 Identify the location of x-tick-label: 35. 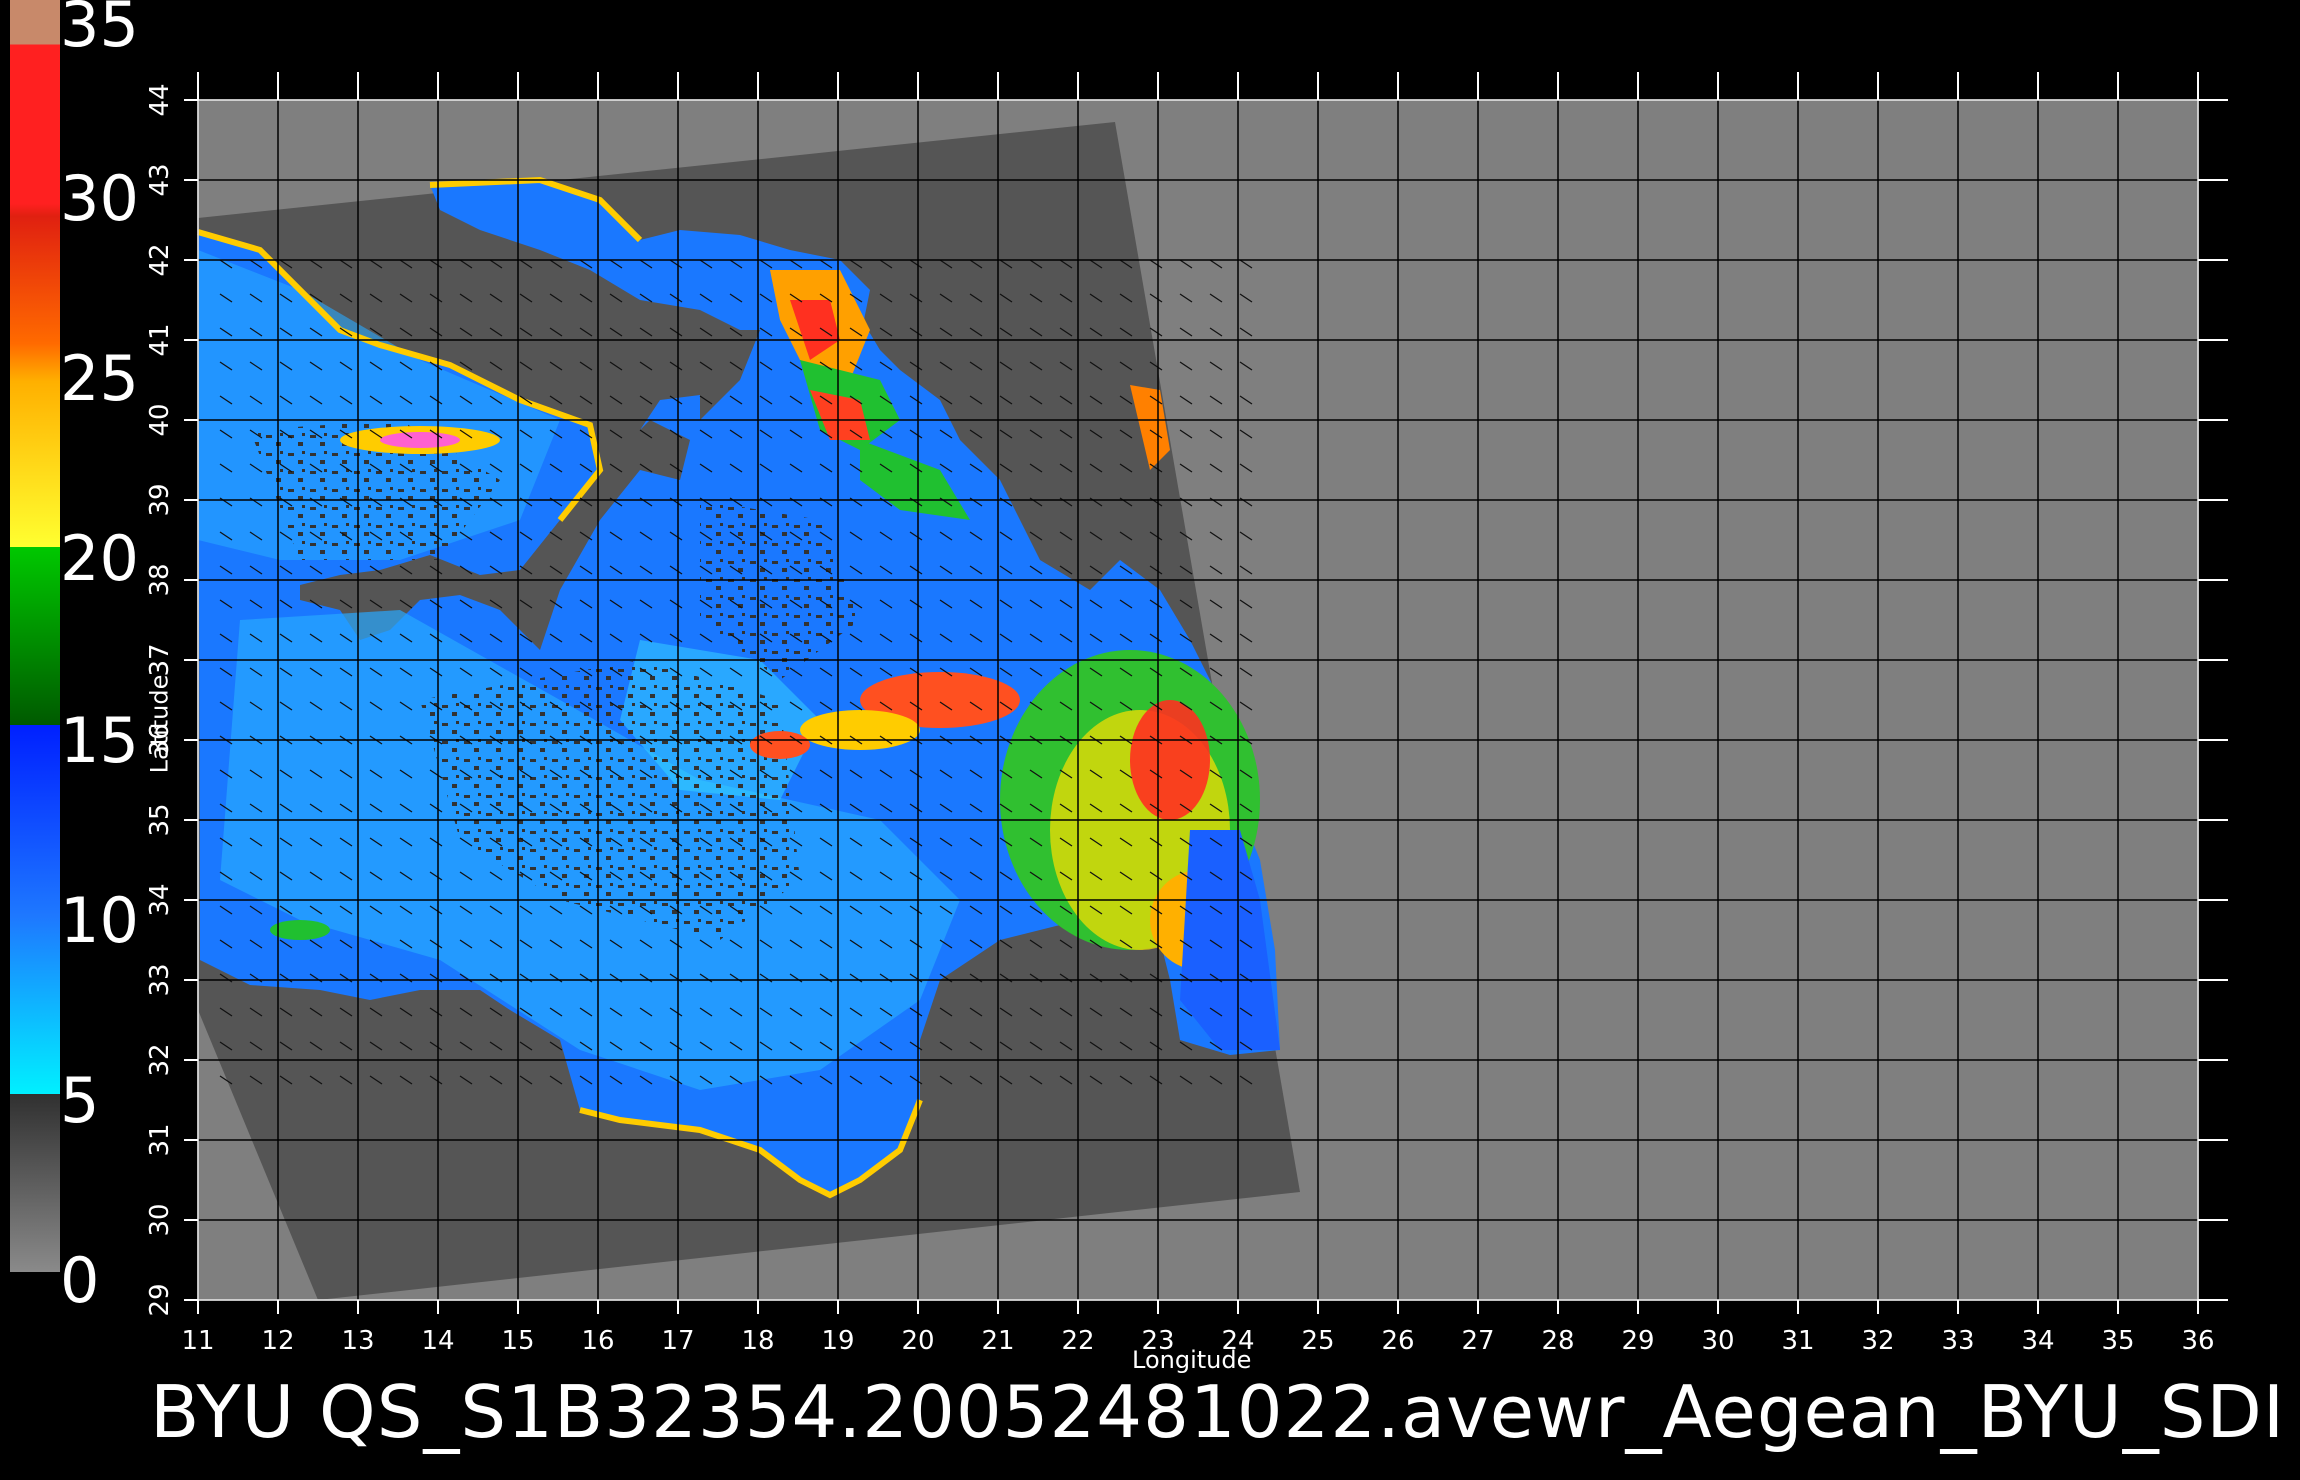
(2118, 1341).